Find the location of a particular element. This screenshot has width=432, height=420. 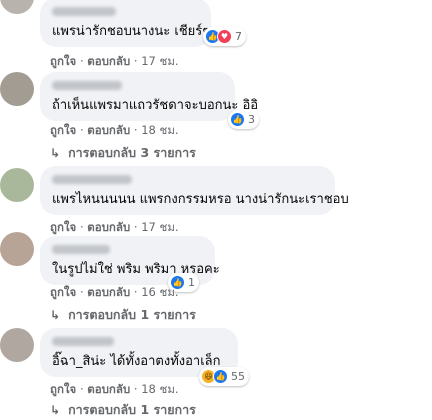

comment-bubble: แพรน่ารักชอบนางนะ เชียร์ๆ is located at coordinates (125, 23).